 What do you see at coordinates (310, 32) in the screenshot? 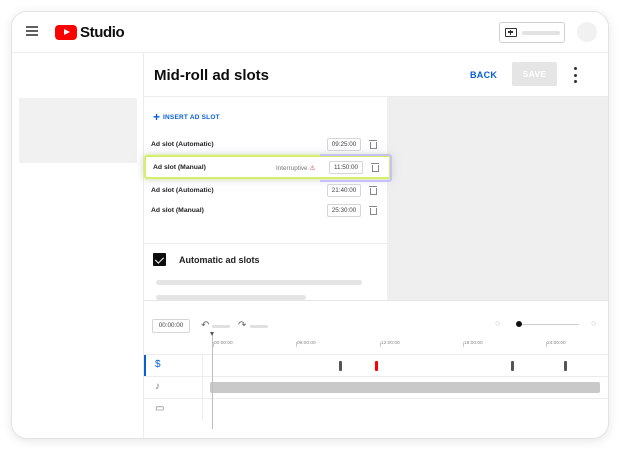
I see `top-bar: Studio` at bounding box center [310, 32].